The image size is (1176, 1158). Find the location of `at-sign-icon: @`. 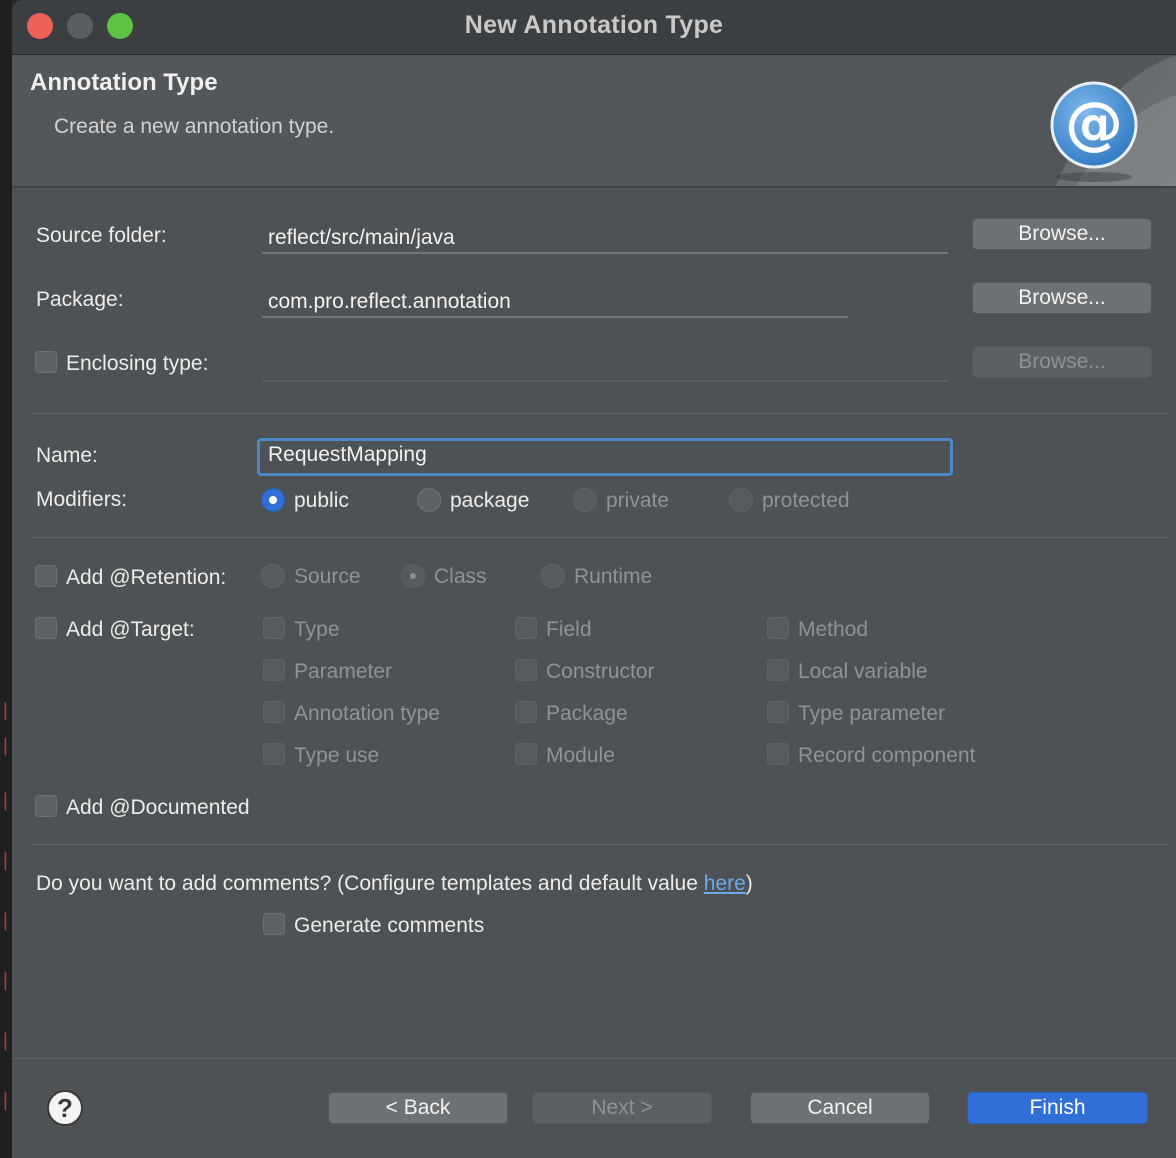

at-sign-icon: @ is located at coordinates (1113, 120).